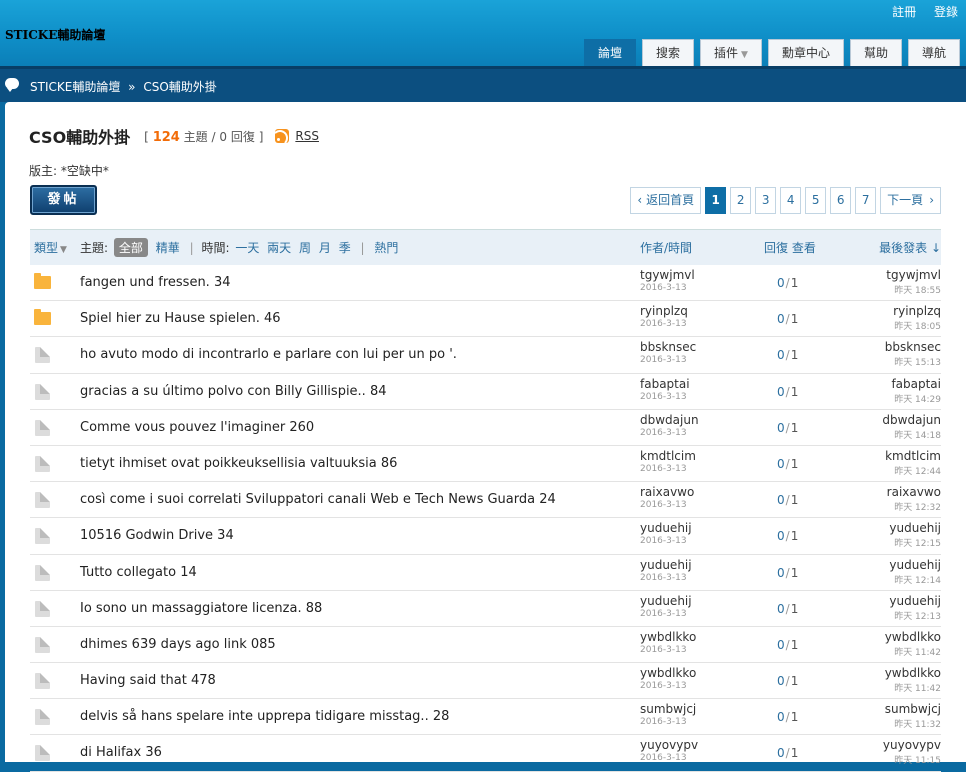 This screenshot has height=772, width=966. I want to click on thread-subject: Io sono un massaggiatore licenza. 88, so click(201, 608).